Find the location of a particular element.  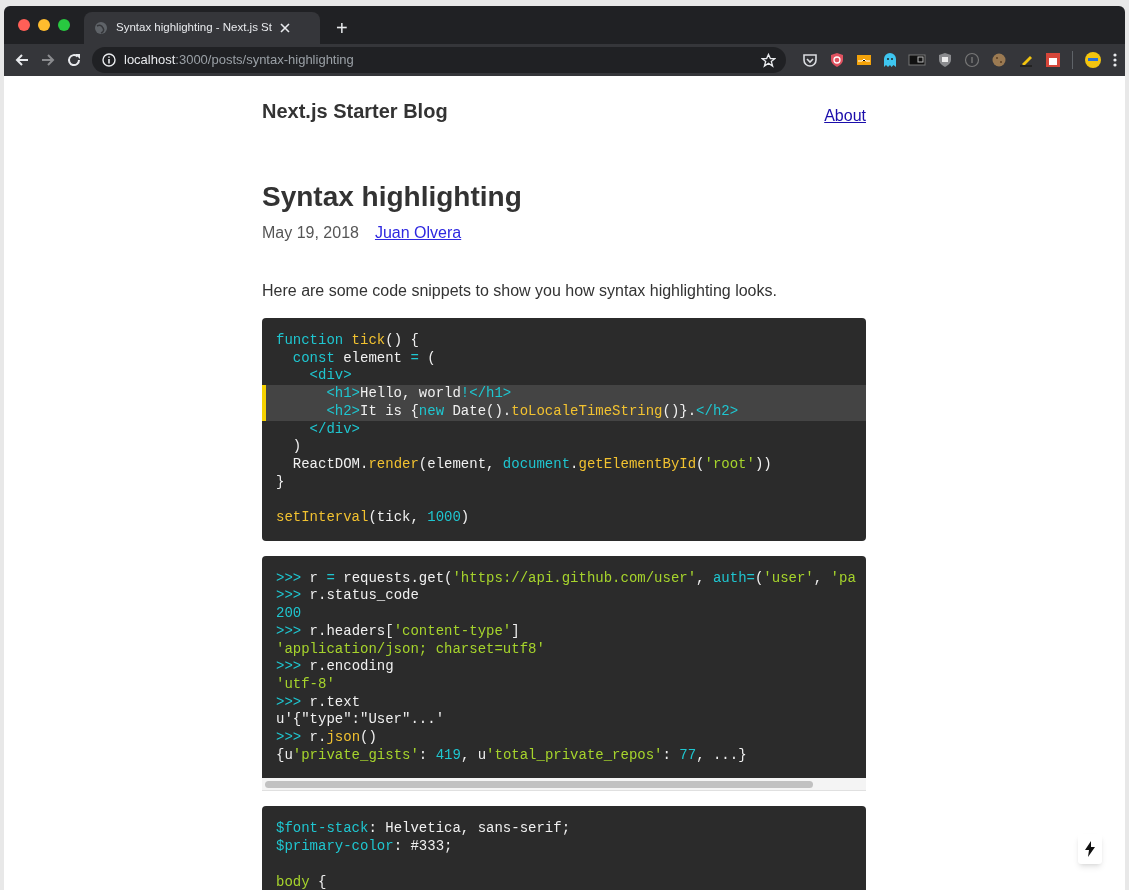

back-arrow-icon is located at coordinates (22, 60).